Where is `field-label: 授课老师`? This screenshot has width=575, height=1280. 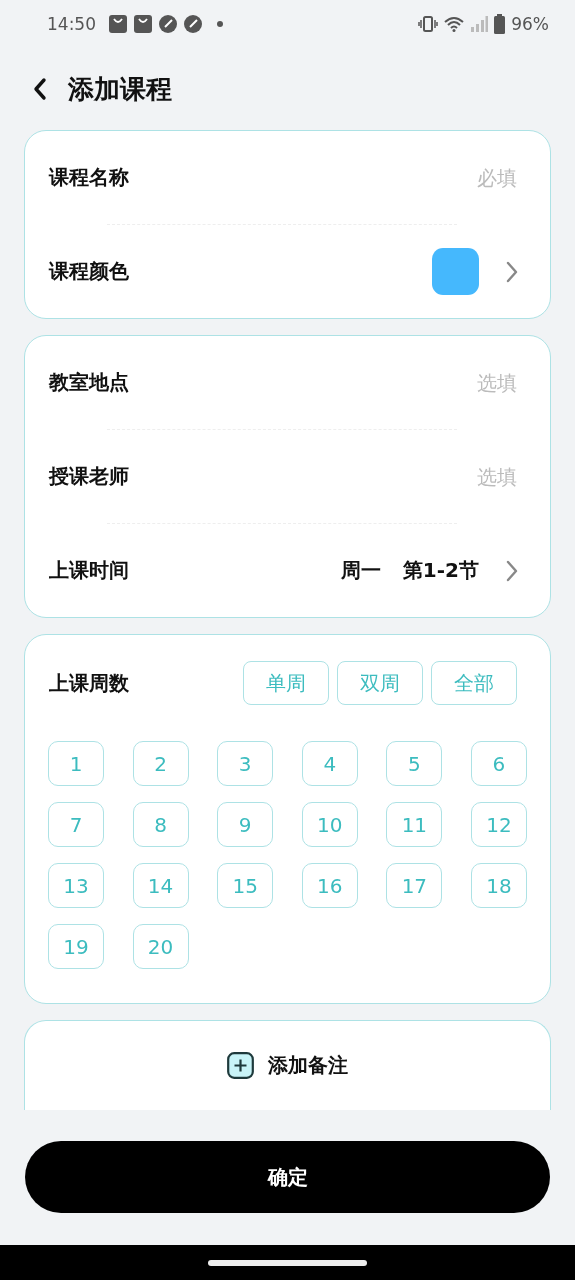 field-label: 授课老师 is located at coordinates (89, 476).